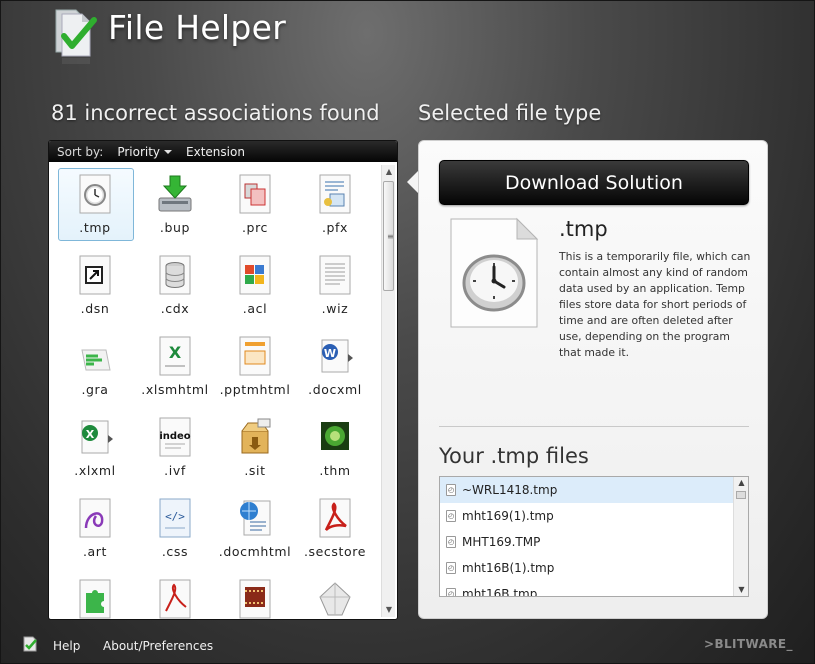 The image size is (815, 664). Describe the element at coordinates (175, 437) in the screenshot. I see `indeo-doc-icon: indeo` at that location.